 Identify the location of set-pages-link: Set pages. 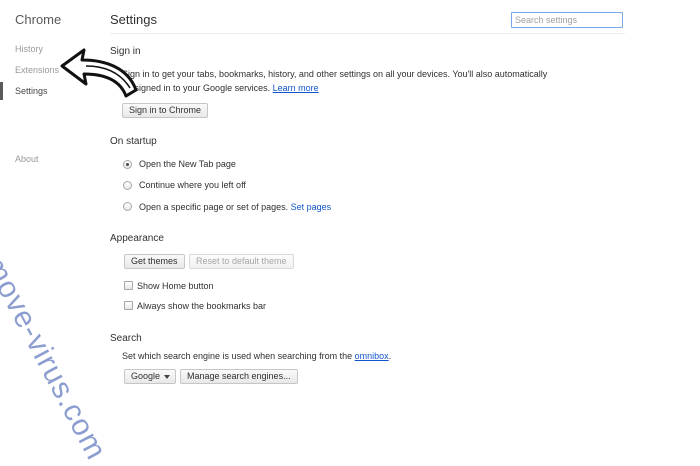
(311, 207).